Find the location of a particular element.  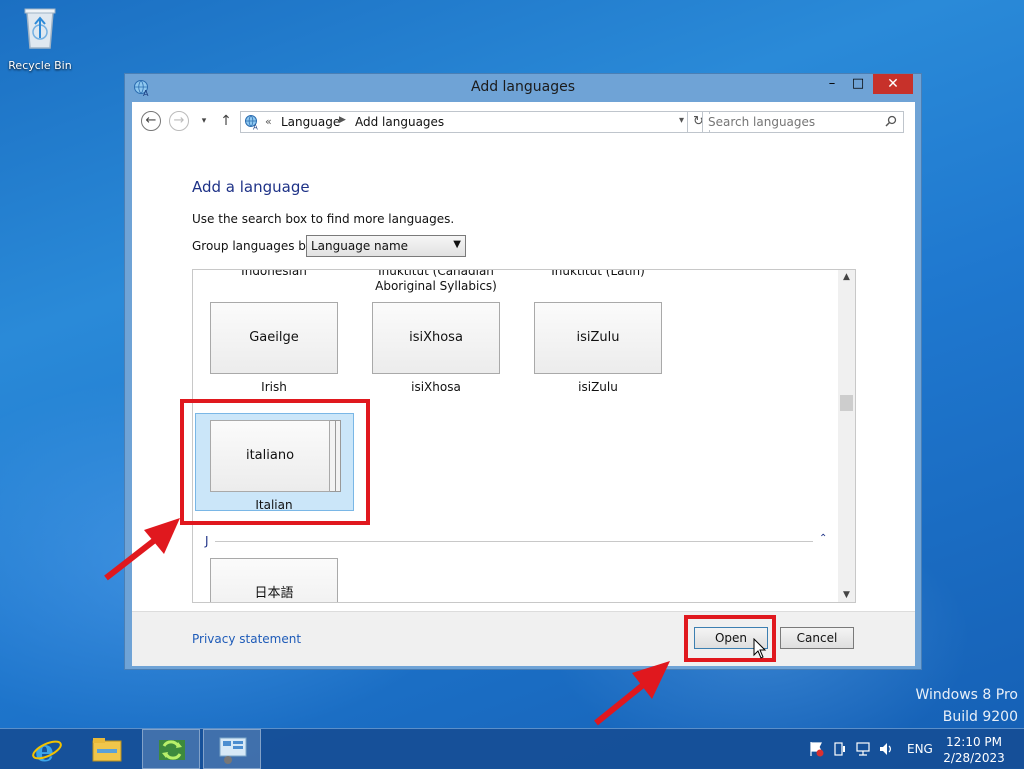

taskbar-internet-explorer: e is located at coordinates (47, 749).